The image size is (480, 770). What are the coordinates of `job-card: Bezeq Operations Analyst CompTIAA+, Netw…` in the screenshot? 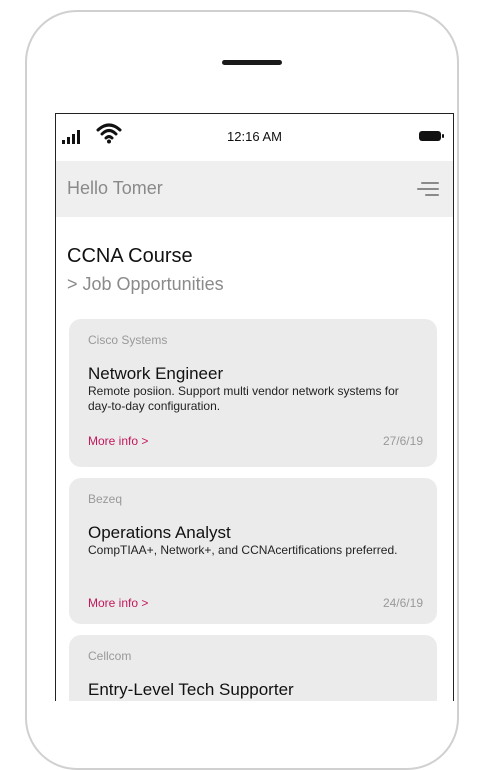 It's located at (253, 551).